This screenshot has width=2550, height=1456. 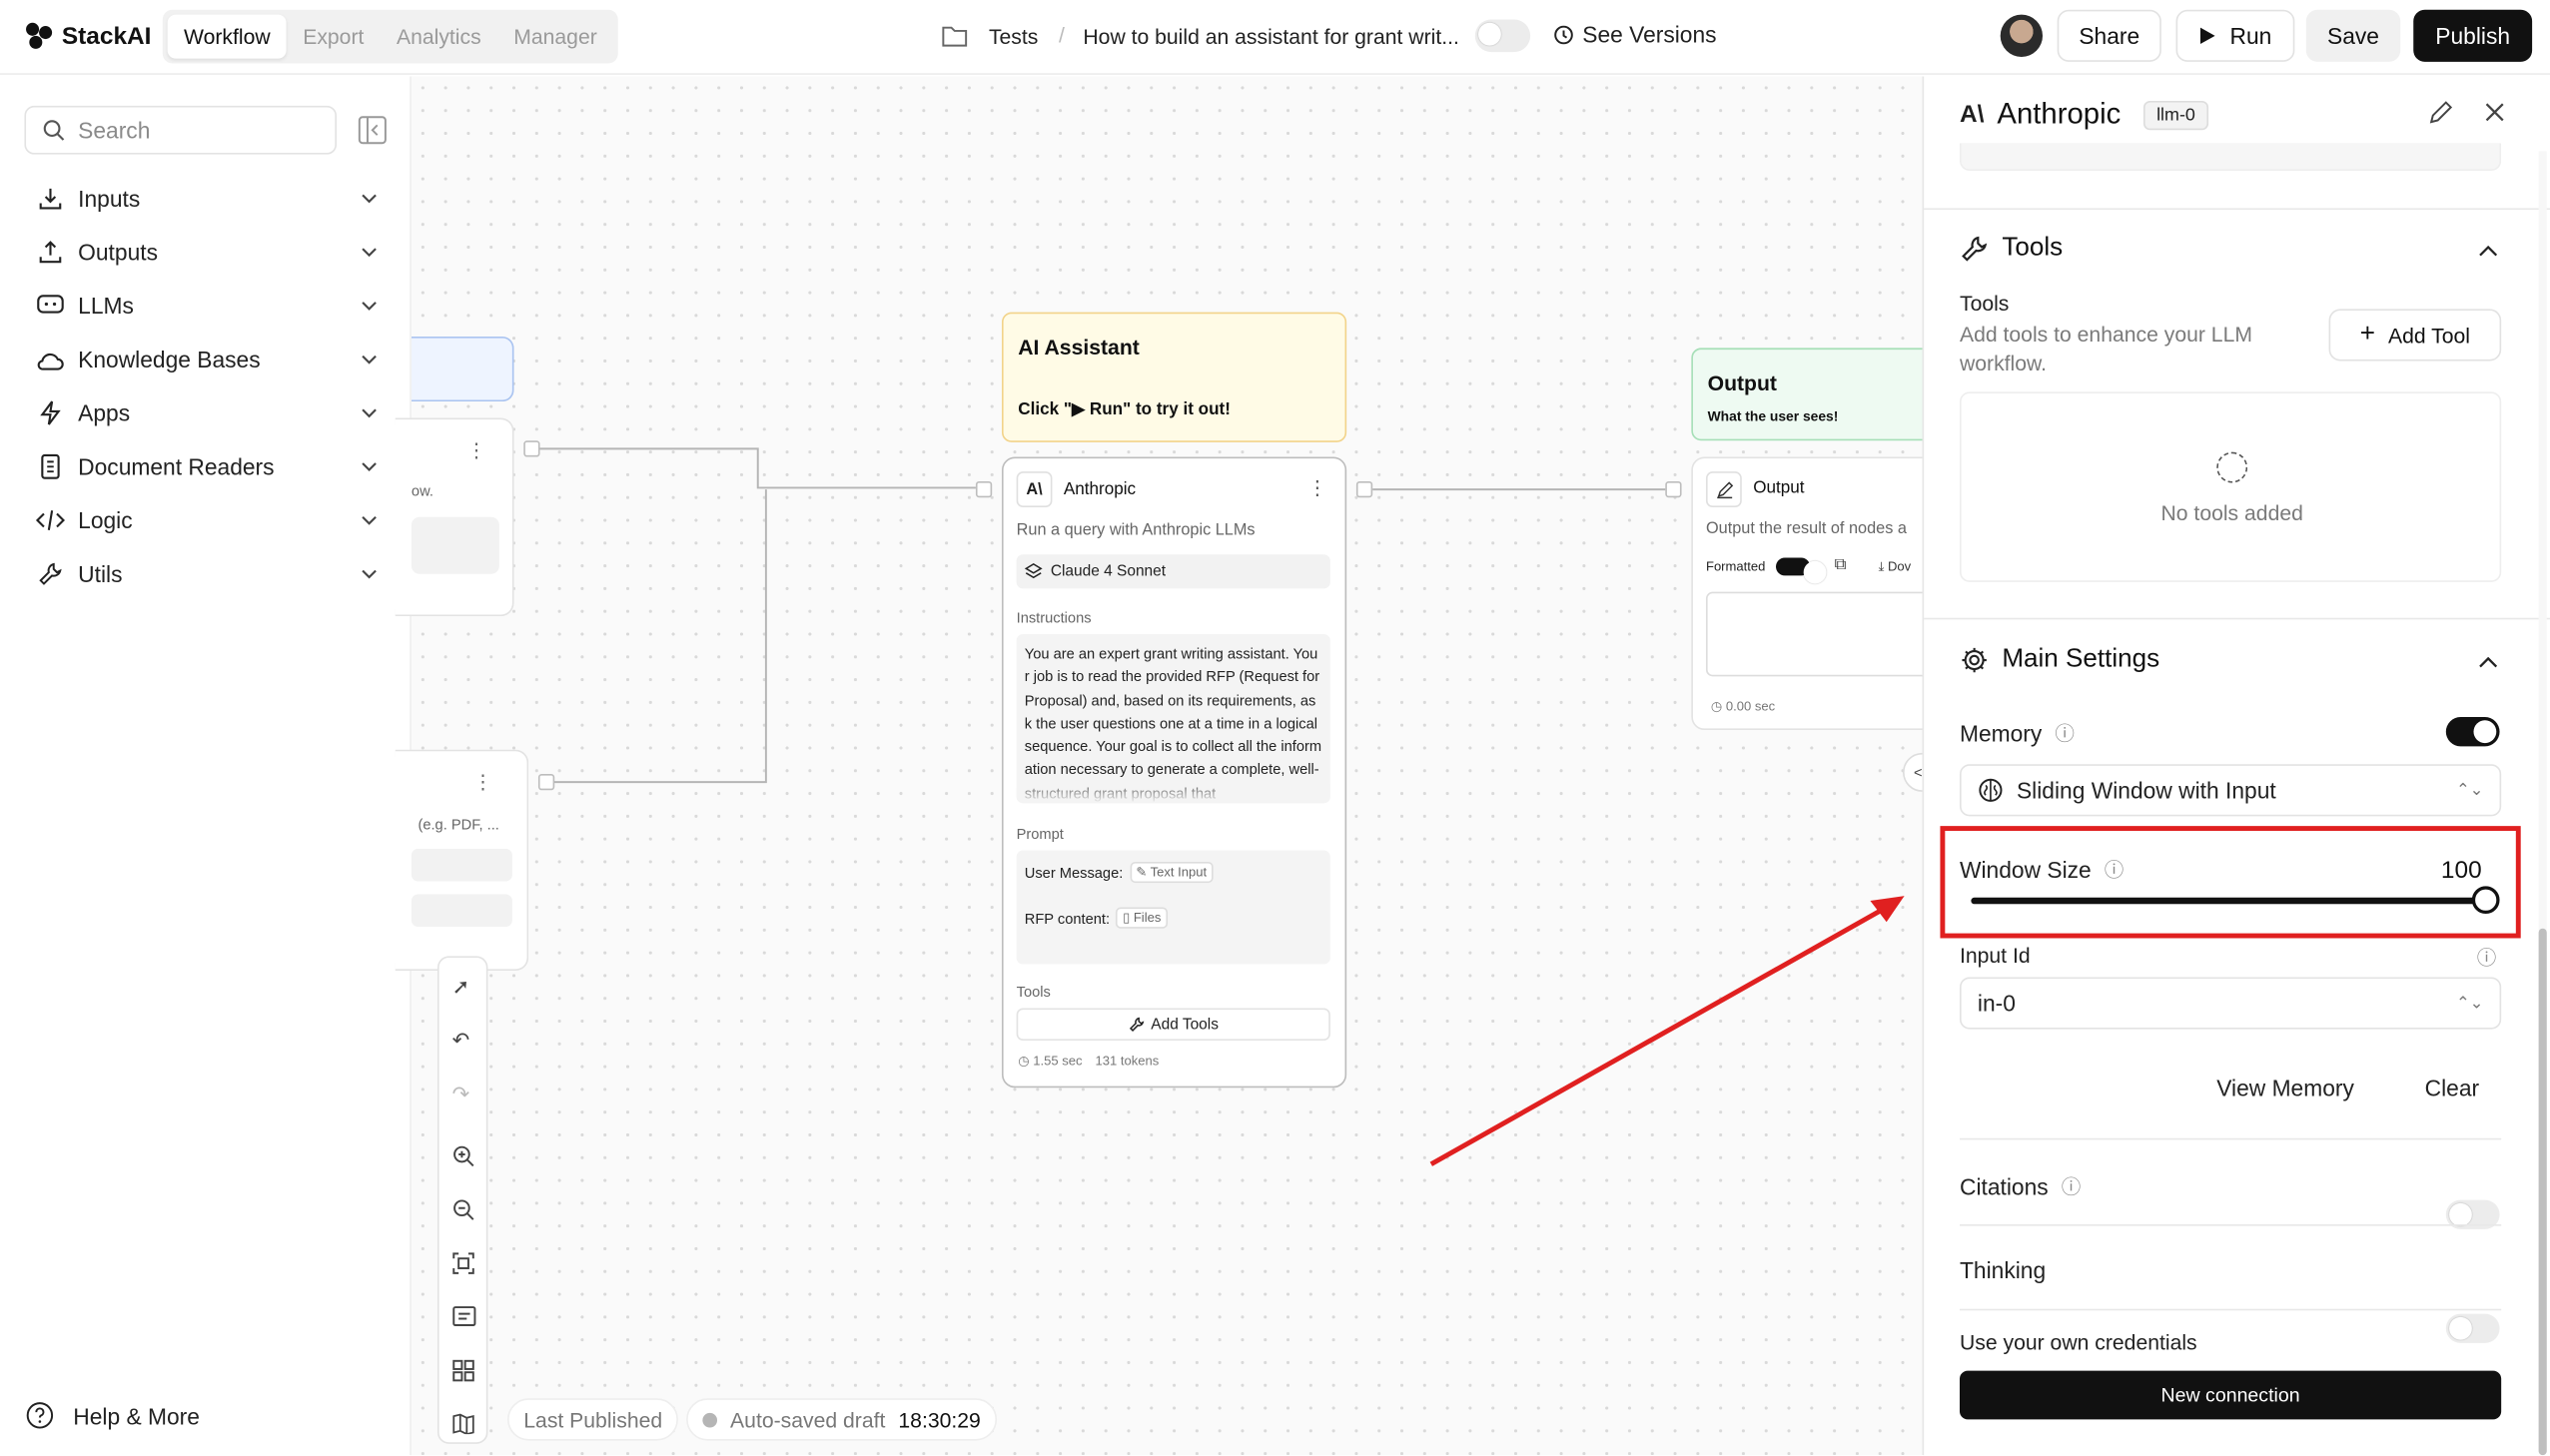 I want to click on history-icon, so click(x=1564, y=34).